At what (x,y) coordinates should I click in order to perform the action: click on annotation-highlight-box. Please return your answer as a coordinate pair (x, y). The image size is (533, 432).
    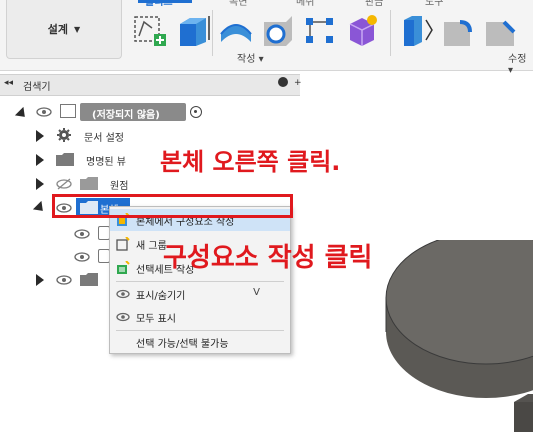
    Looking at the image, I should click on (172, 206).